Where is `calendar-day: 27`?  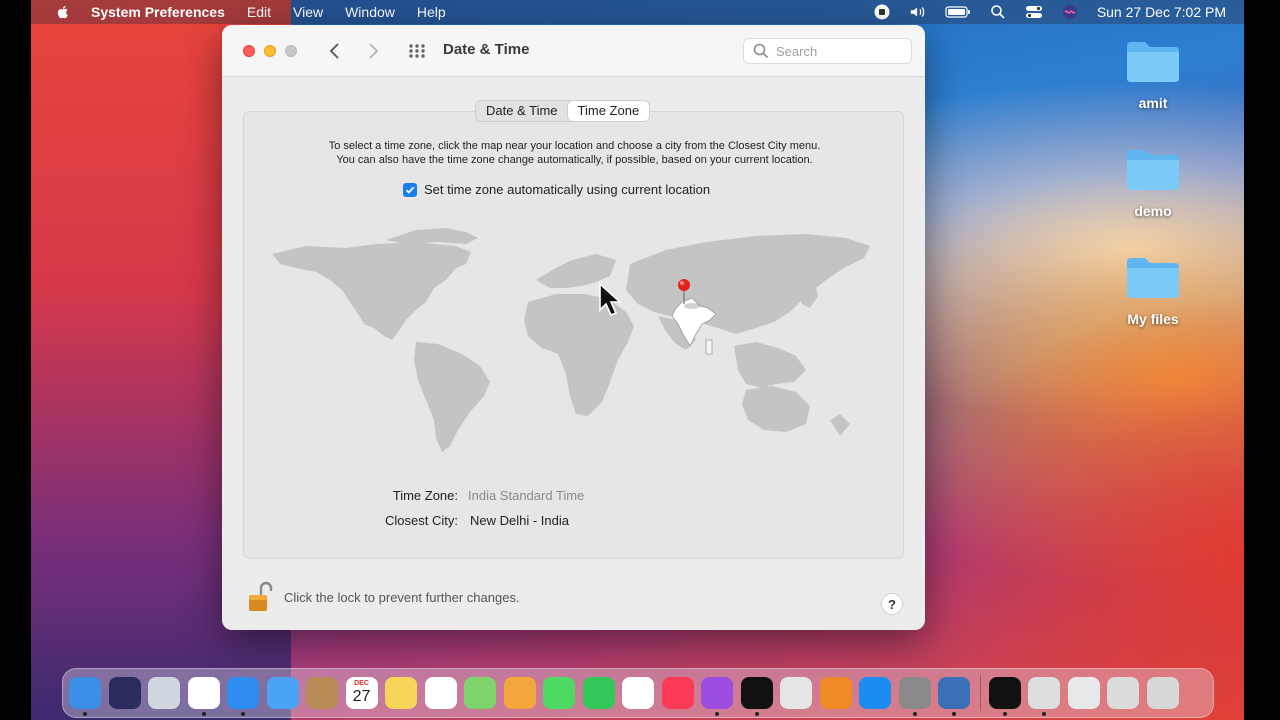 calendar-day: 27 is located at coordinates (361, 696).